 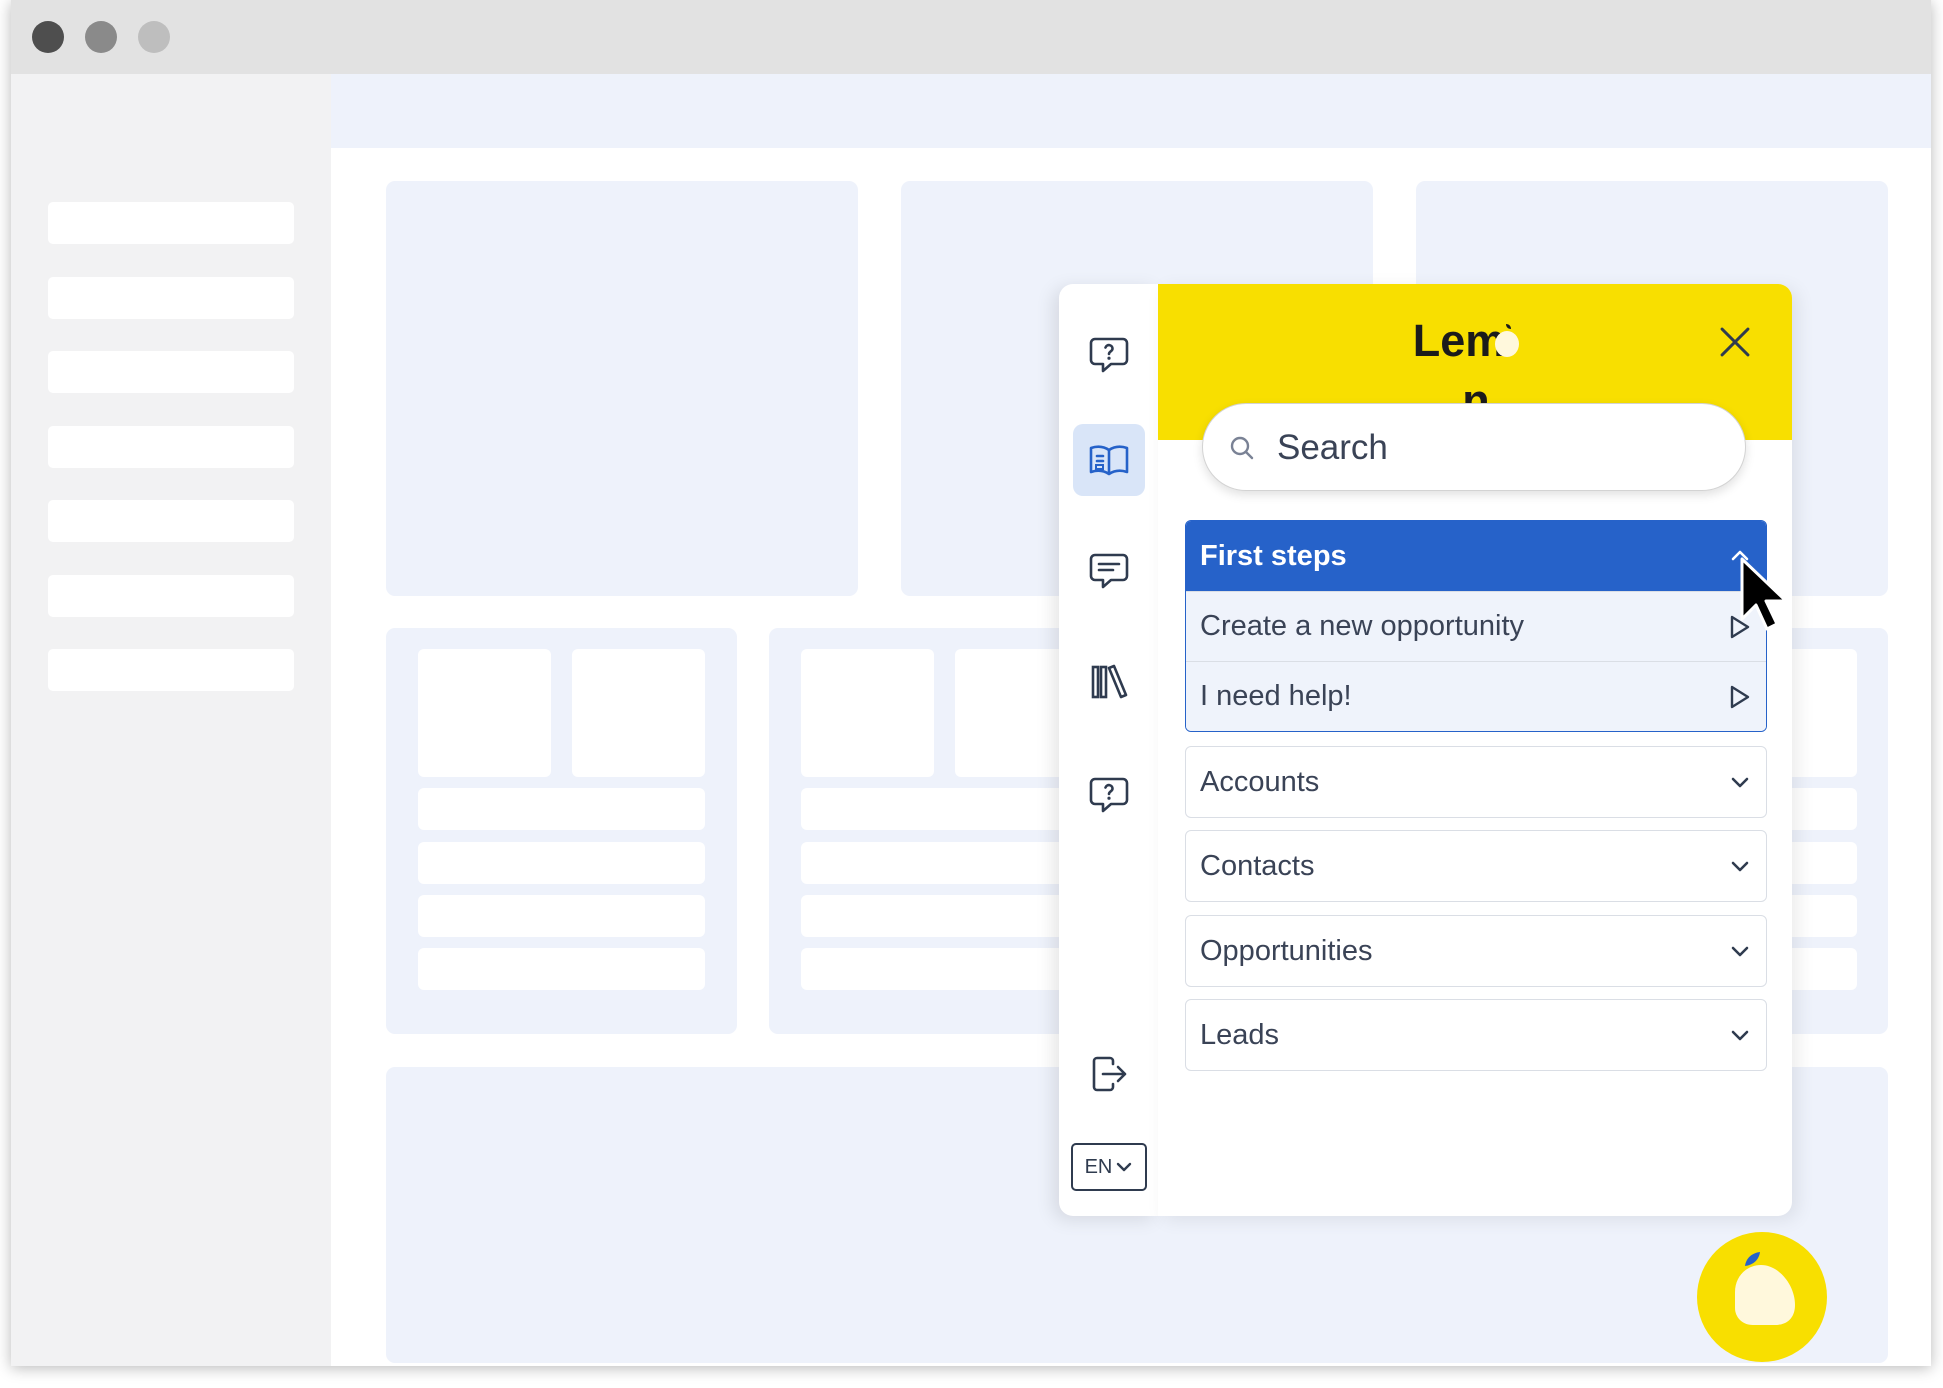 What do you see at coordinates (154, 37) in the screenshot?
I see `maximize-window-dot` at bounding box center [154, 37].